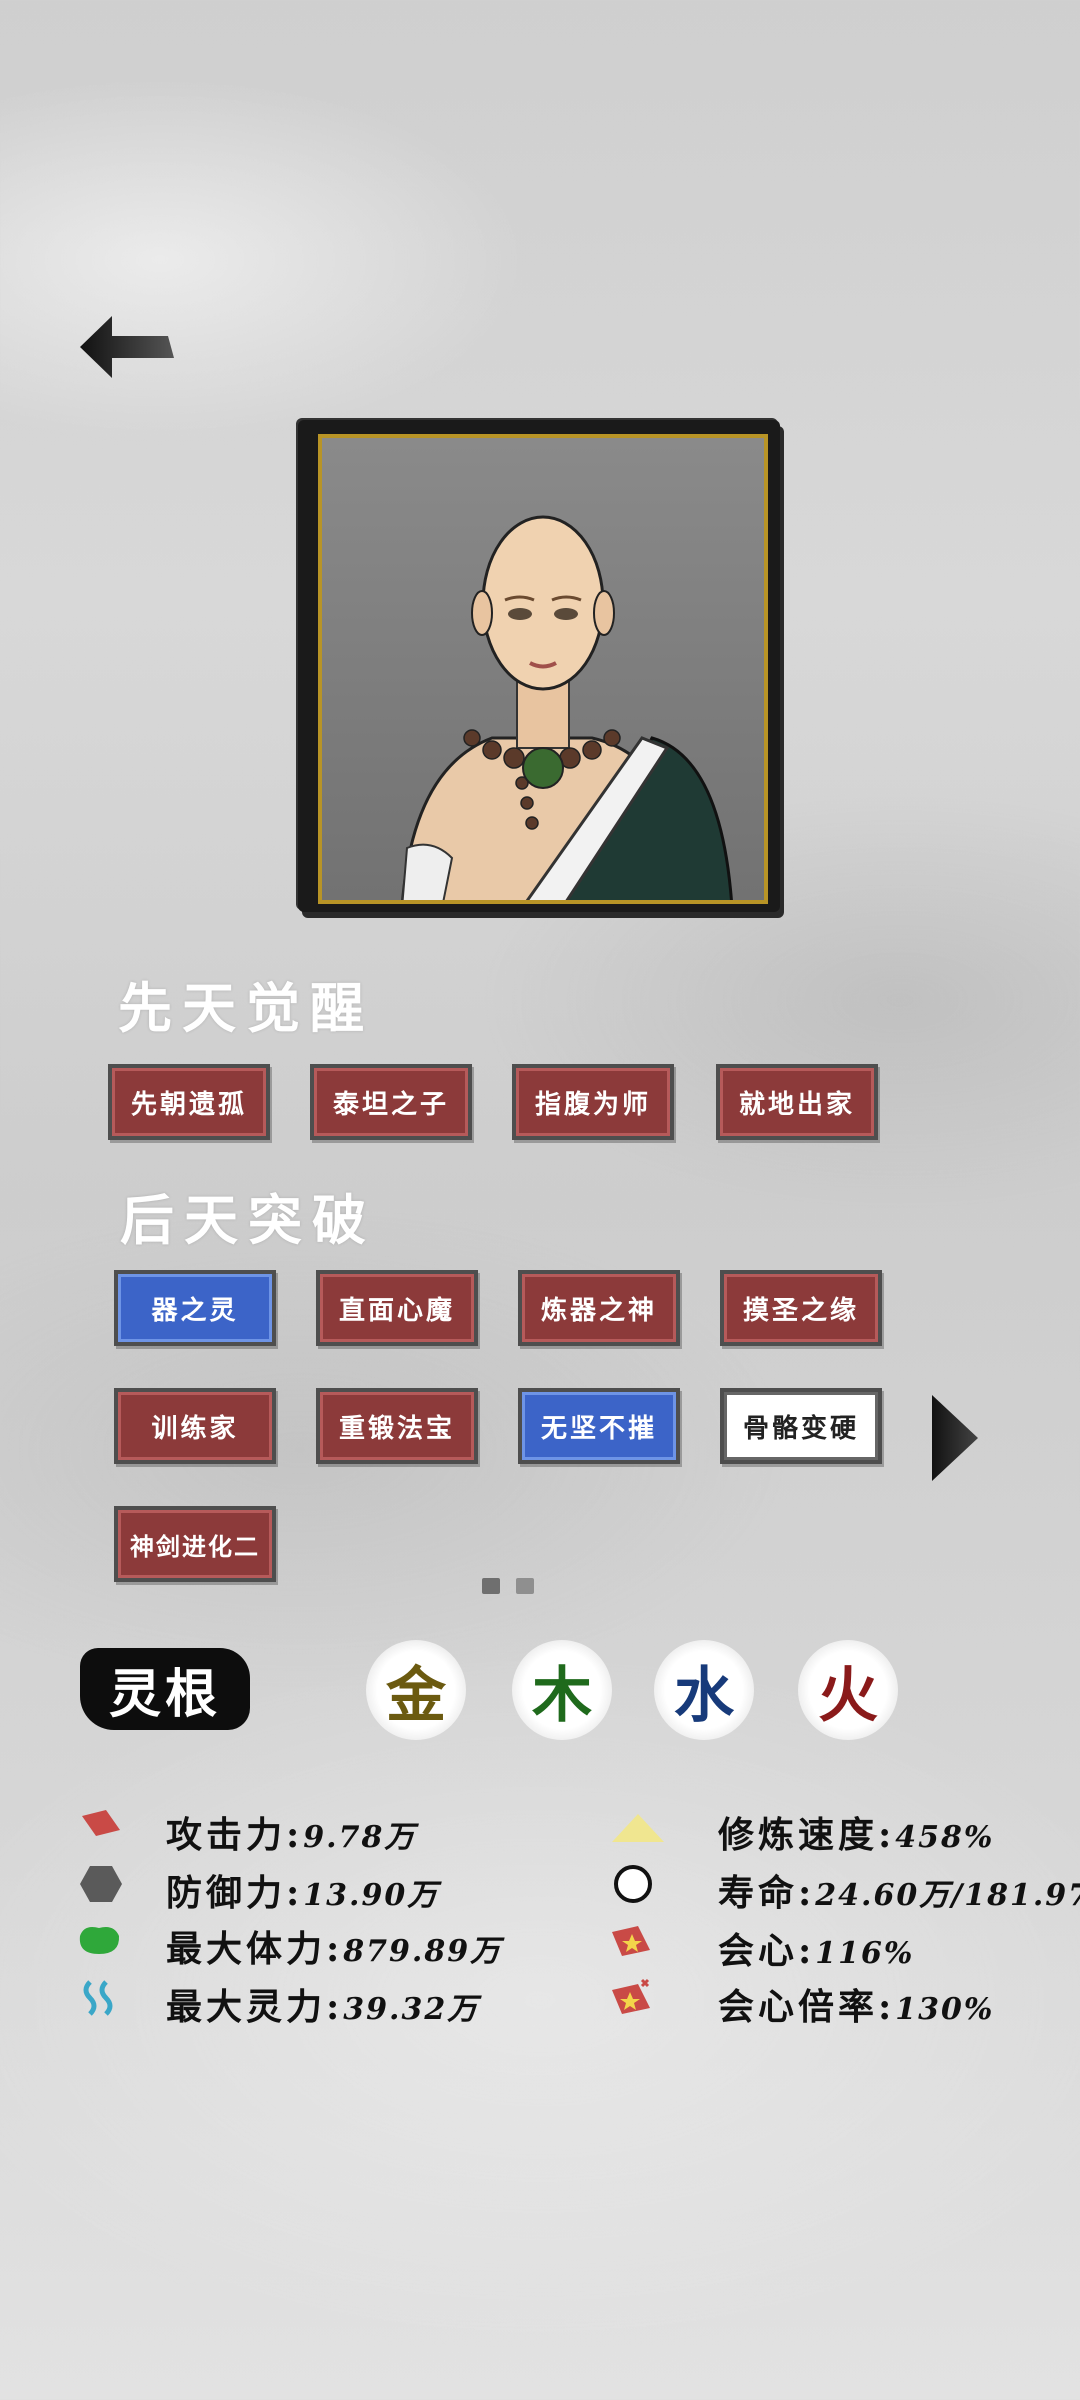  What do you see at coordinates (945, 2009) in the screenshot?
I see `stat-crit-multiplier-value: 130%` at bounding box center [945, 2009].